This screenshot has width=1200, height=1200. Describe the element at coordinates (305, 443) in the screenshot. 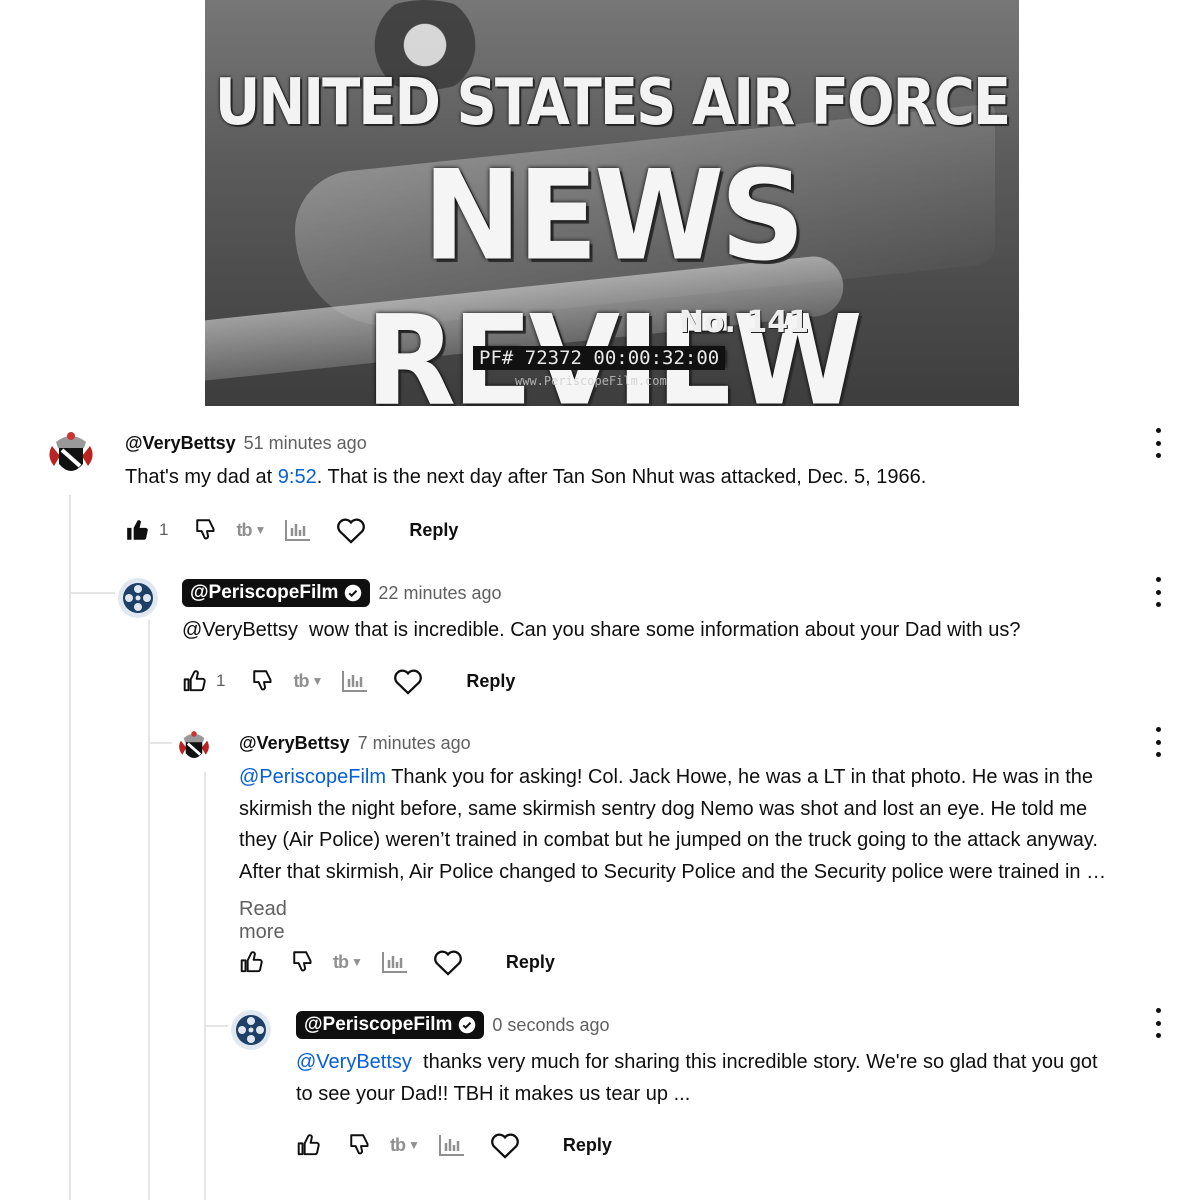

I see `comment-time: 51 minutes ago` at that location.